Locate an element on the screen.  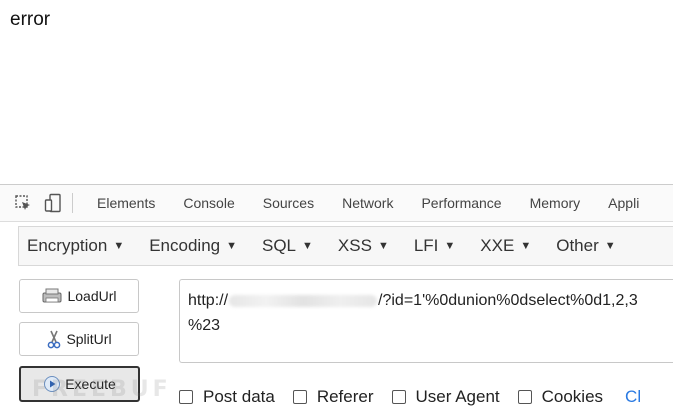
menu-sql: SQL ▼ is located at coordinates (287, 246).